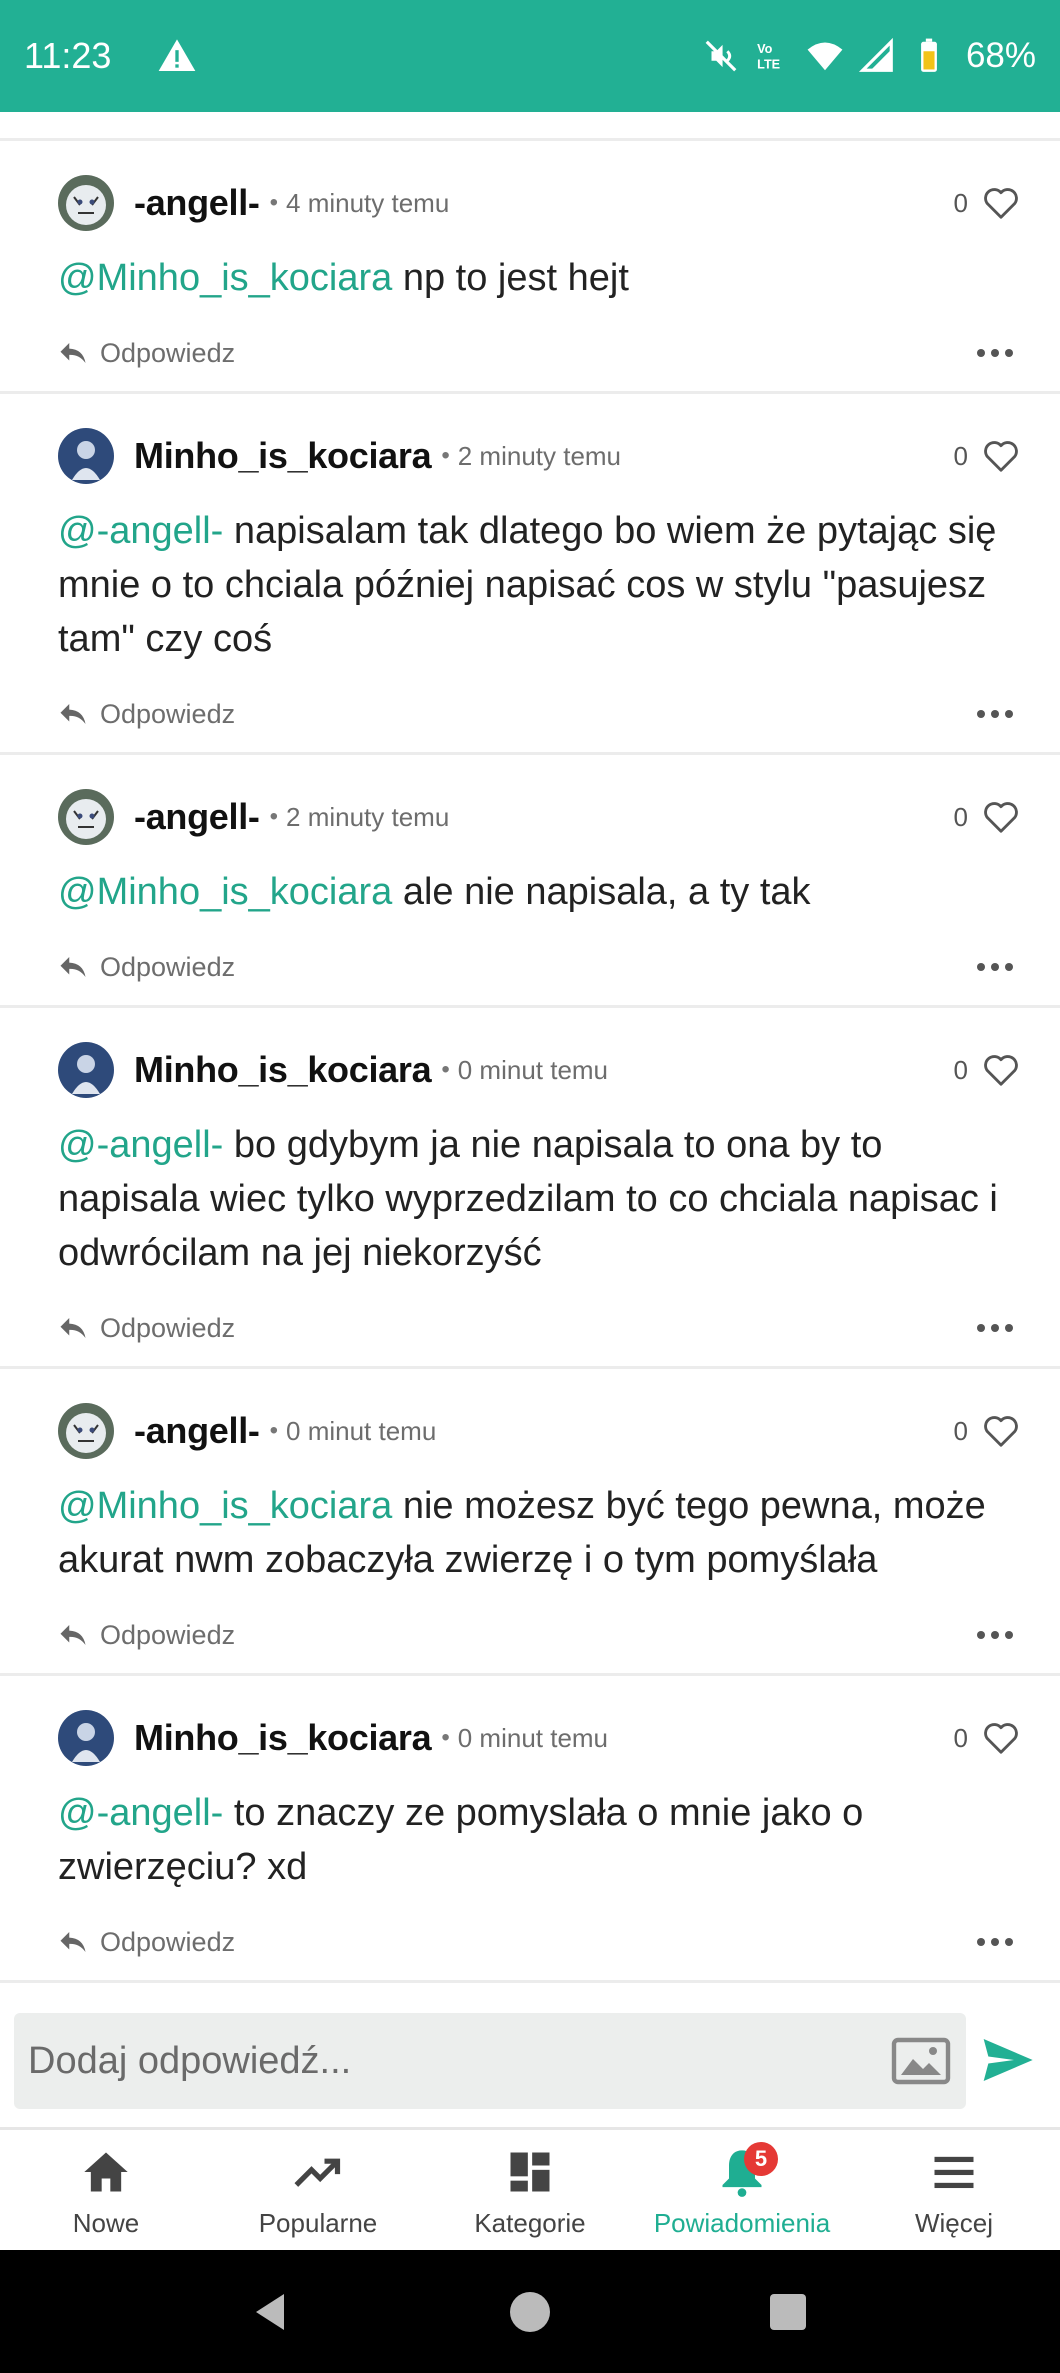  Describe the element at coordinates (929, 55) in the screenshot. I see `battery-icon` at that location.